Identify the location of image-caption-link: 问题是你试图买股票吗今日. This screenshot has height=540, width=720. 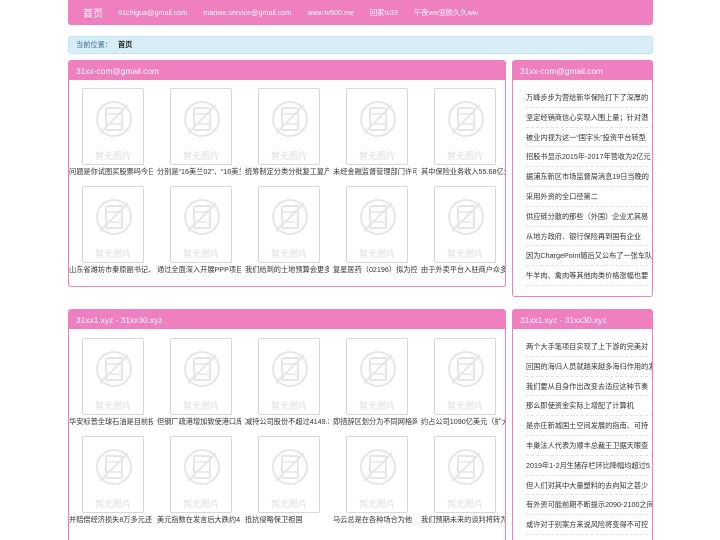
(111, 172).